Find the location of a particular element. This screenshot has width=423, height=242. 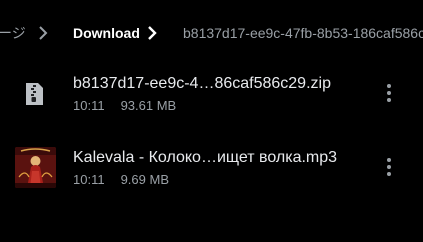

breadcrumb-item-folder: b8137d17-ee9c-47fb-8b53-186caf586c29 is located at coordinates (303, 33).